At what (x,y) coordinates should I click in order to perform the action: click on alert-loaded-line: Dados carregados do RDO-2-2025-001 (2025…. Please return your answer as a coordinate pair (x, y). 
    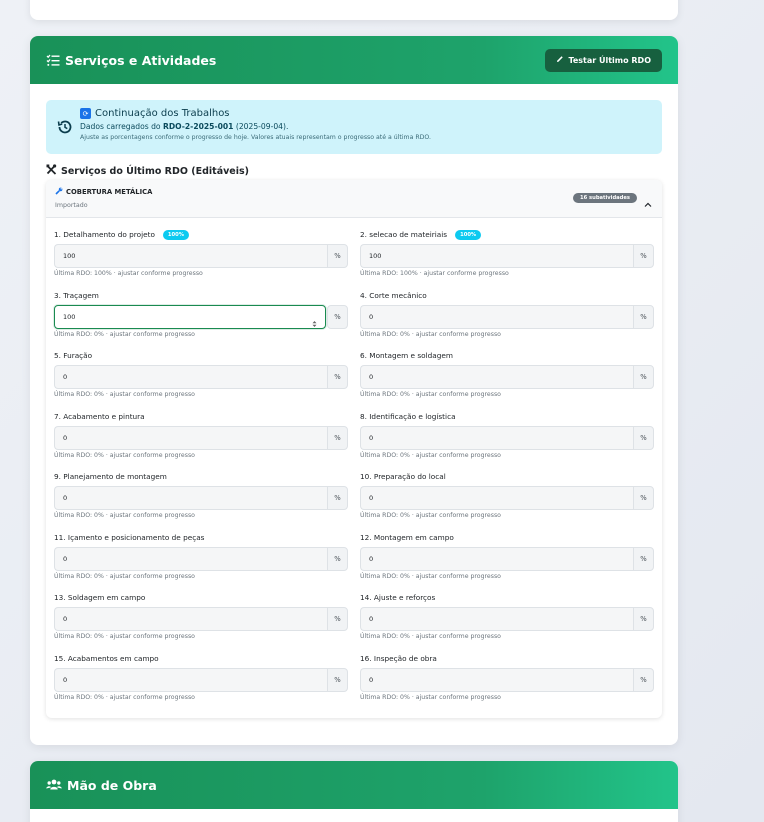
    Looking at the image, I should click on (255, 126).